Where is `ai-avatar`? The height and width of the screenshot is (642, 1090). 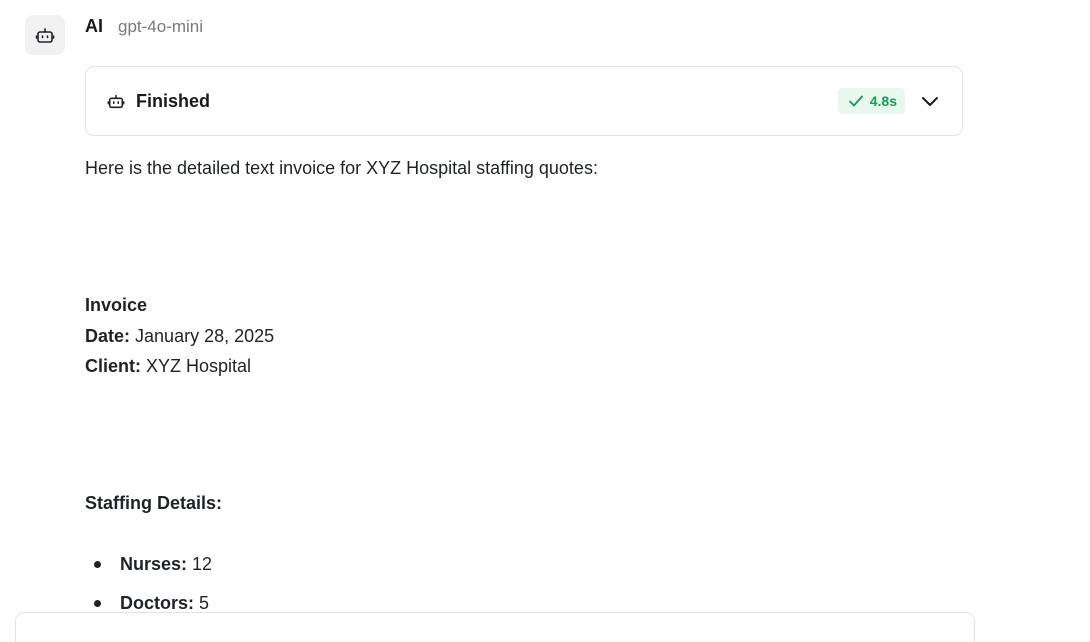 ai-avatar is located at coordinates (45, 35).